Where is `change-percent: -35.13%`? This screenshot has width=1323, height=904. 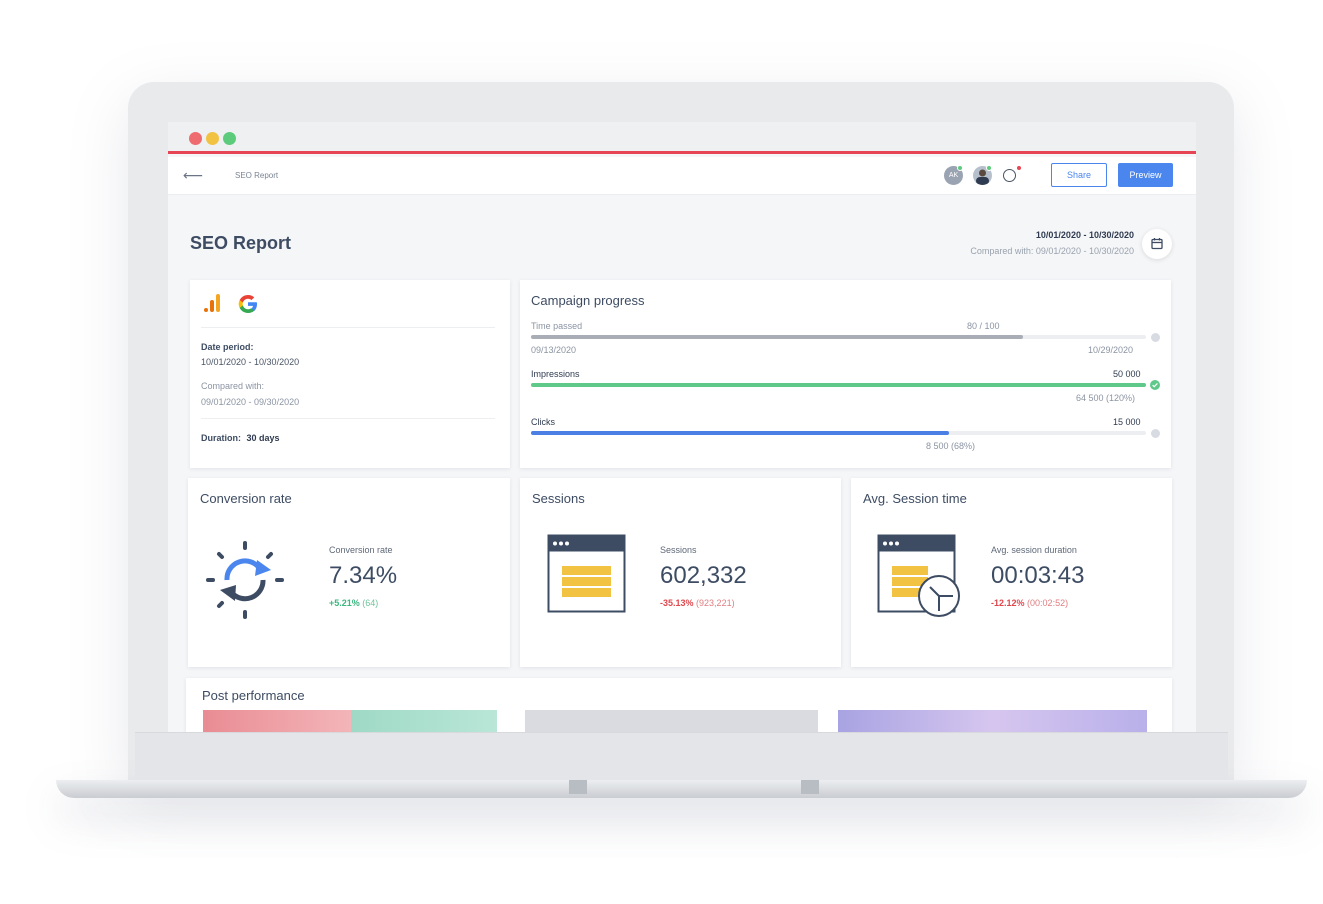 change-percent: -35.13% is located at coordinates (677, 603).